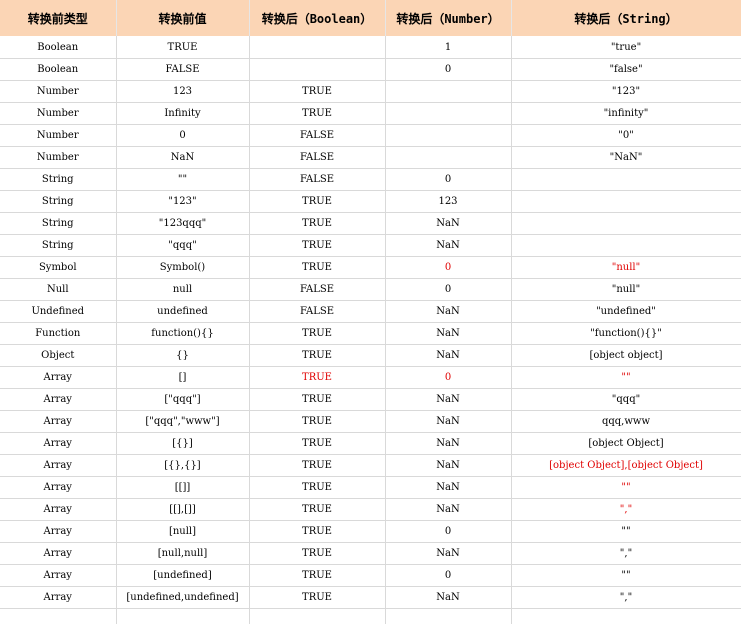 This screenshot has height=626, width=741. What do you see at coordinates (626, 18) in the screenshot?
I see `header-to-string: 转换后（String）` at bounding box center [626, 18].